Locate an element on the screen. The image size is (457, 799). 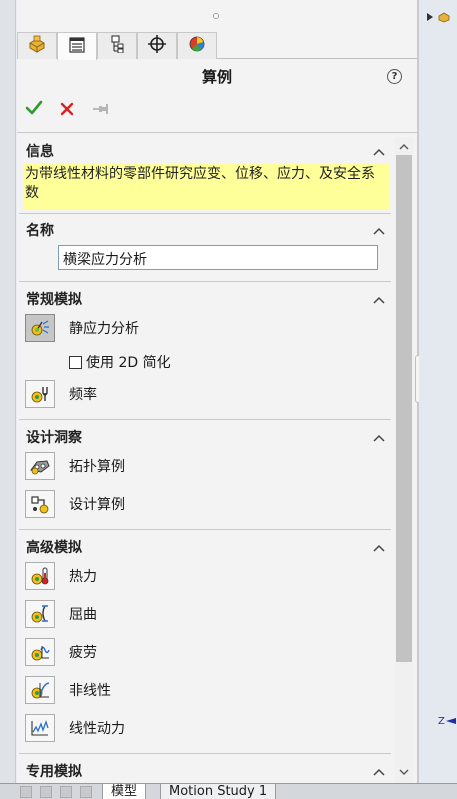
scrollbar-thumb is located at coordinates (404, 408).